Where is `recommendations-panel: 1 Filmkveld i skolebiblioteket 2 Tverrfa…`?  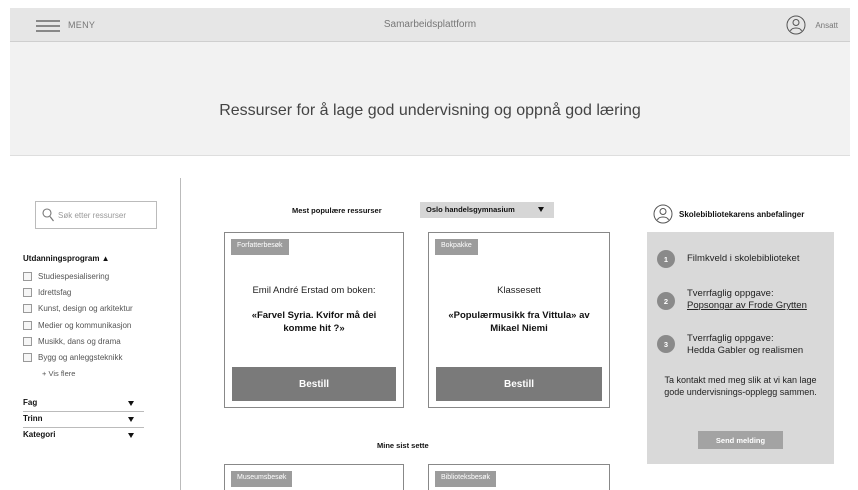 recommendations-panel: 1 Filmkveld i skolebiblioteket 2 Tverrfa… is located at coordinates (740, 348).